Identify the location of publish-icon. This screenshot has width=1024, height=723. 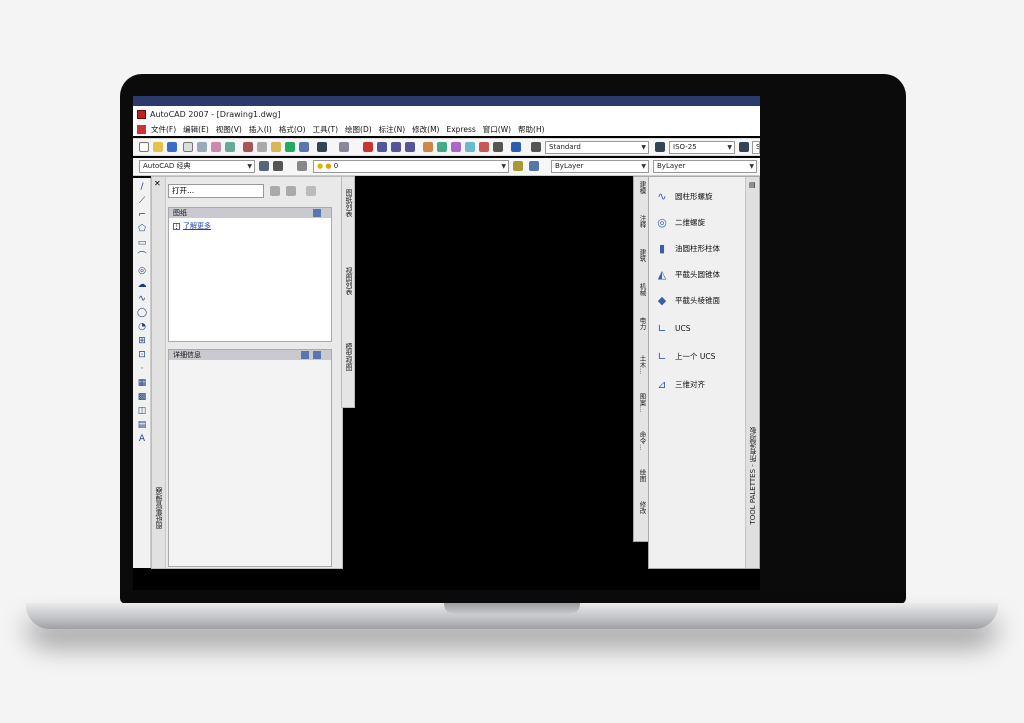
(216, 147).